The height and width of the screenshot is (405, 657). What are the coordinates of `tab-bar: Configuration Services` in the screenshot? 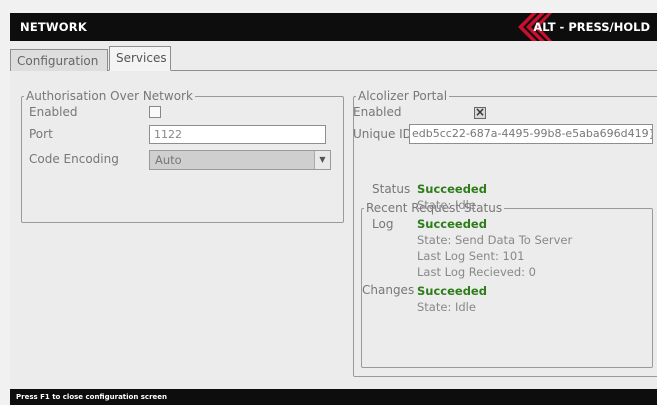 It's located at (333, 56).